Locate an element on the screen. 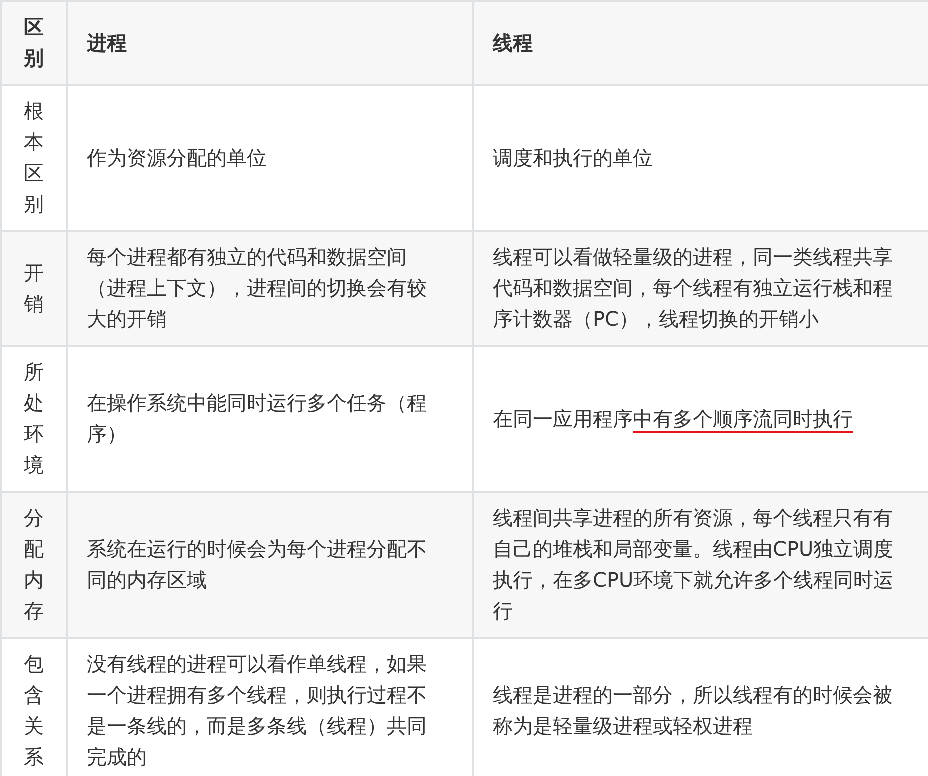 Image resolution: width=928 pixels, height=776 pixels. table-cell: 线程可以看做轻量级的进程，同一类线程共享代码和数据空间，每个线程有独立运行栈和程序计数器（PC），线程切换的开销小 is located at coordinates (700, 288).